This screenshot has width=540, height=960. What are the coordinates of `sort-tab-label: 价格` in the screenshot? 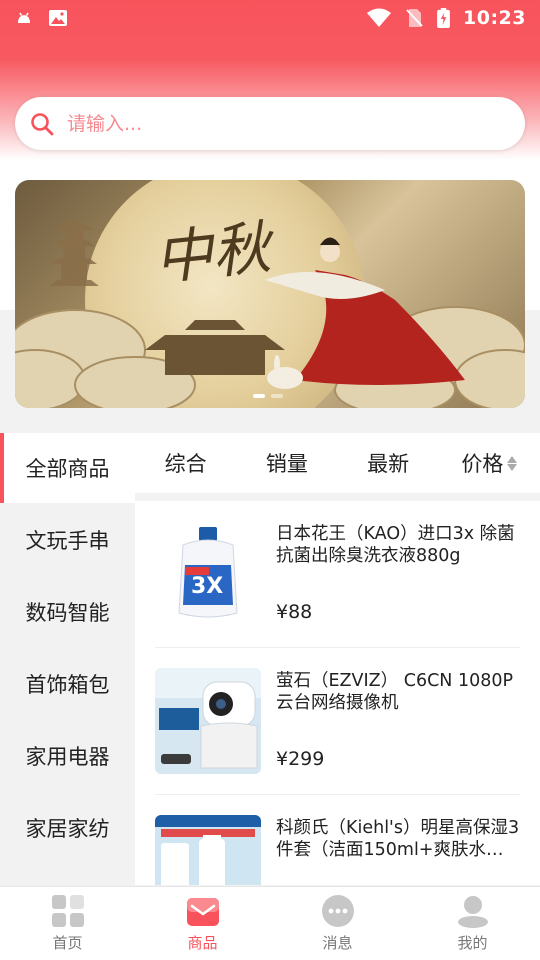 It's located at (482, 464).